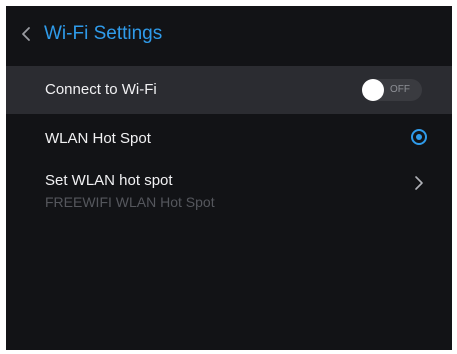  I want to click on radio-selected-dot, so click(419, 137).